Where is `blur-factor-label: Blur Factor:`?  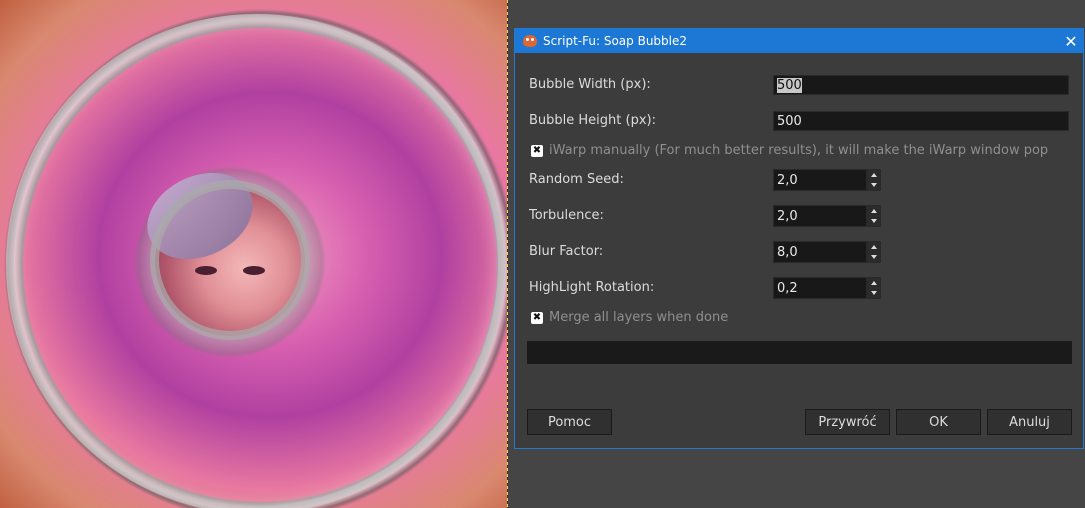
blur-factor-label: Blur Factor: is located at coordinates (566, 251).